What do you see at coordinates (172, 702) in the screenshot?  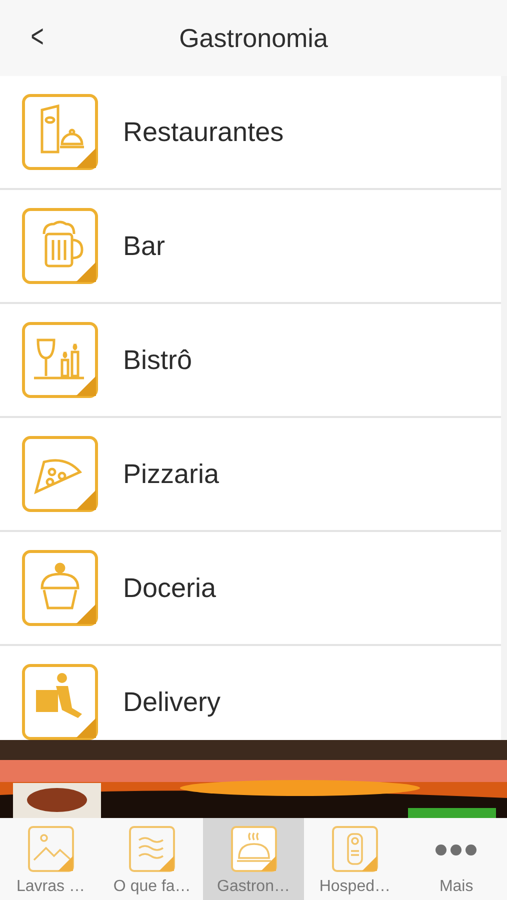 I see `category-label: Delivery` at bounding box center [172, 702].